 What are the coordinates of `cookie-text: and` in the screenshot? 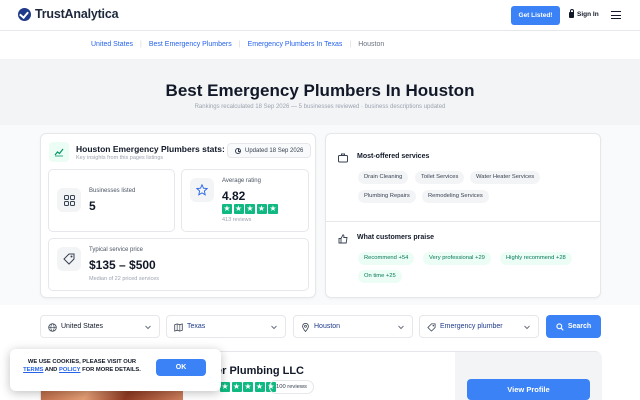 It's located at (51, 369).